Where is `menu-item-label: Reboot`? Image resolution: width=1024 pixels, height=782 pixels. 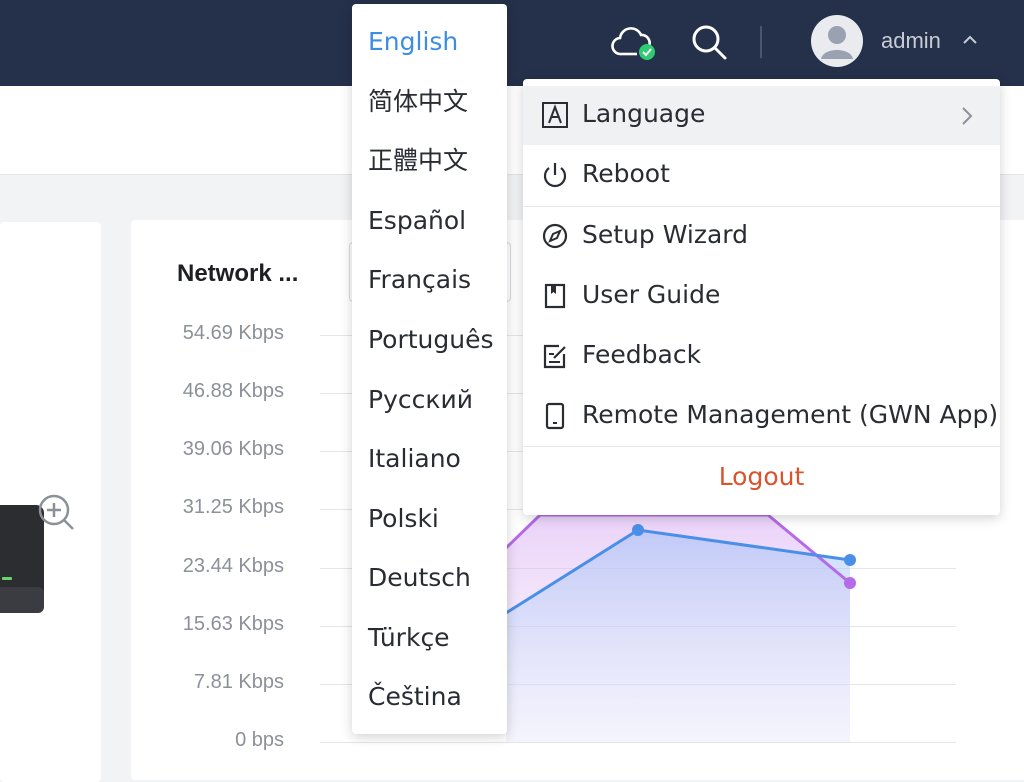
menu-item-label: Reboot is located at coordinates (626, 173).